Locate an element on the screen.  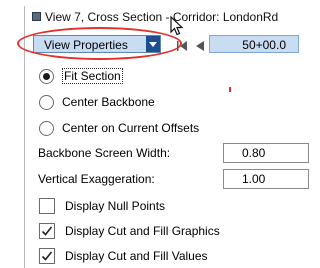
chevron-down-icon is located at coordinates (153, 44).